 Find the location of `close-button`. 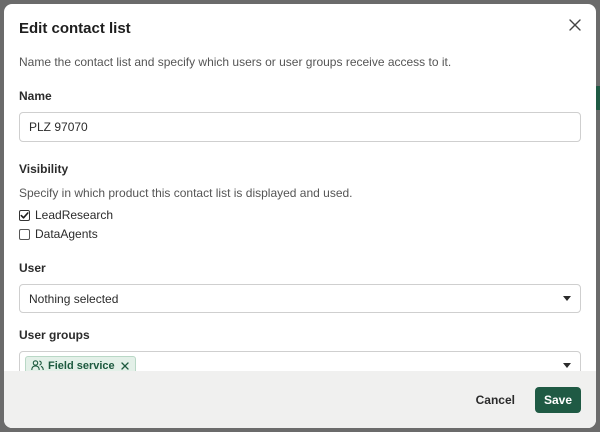

close-button is located at coordinates (575, 25).